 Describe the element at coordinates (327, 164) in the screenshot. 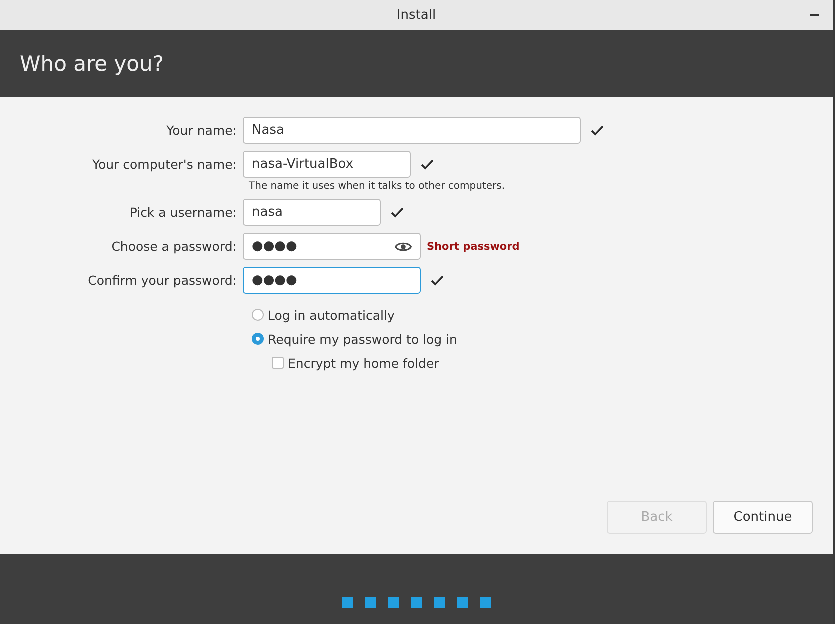

I see `text-field: nasa-VirtualBox` at that location.